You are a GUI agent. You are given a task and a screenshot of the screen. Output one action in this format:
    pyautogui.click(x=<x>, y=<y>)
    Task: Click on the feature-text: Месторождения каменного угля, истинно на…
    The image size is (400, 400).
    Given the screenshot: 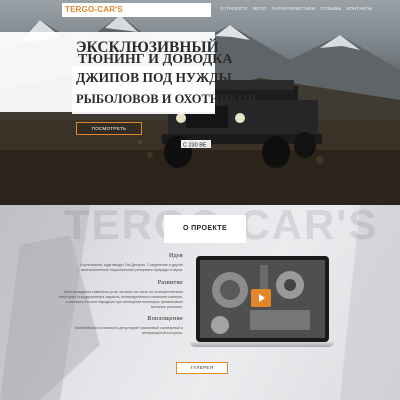 What is the action you would take?
    pyautogui.click(x=121, y=299)
    